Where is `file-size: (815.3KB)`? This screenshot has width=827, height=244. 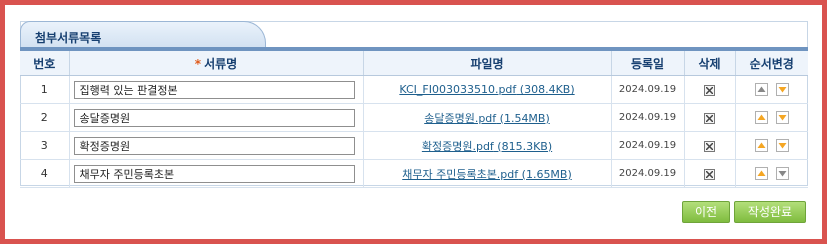 file-size: (815.3KB) is located at coordinates (523, 146).